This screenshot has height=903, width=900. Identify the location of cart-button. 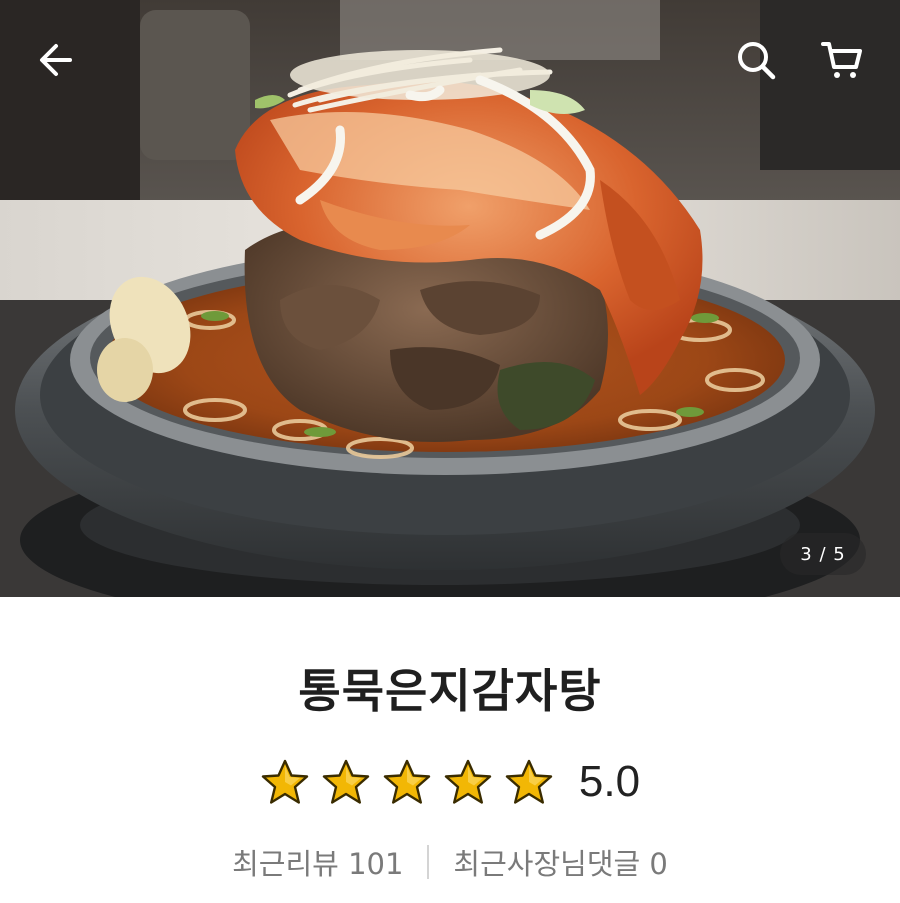
(842, 60).